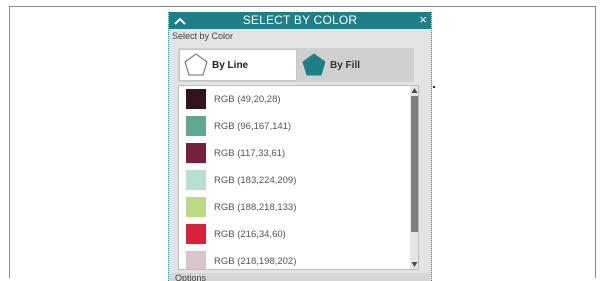 The height and width of the screenshot is (281, 604). What do you see at coordinates (345, 65) in the screenshot?
I see `by-fill-label: By Fill` at bounding box center [345, 65].